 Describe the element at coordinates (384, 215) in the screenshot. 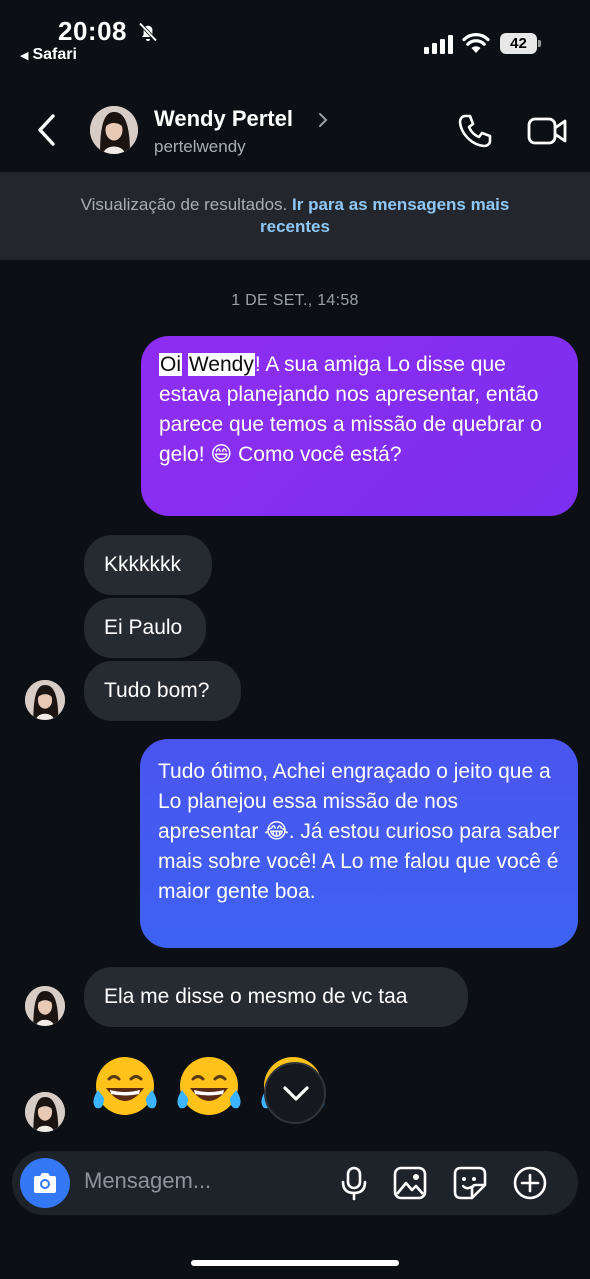

I see `jump-to-recent-link: Ir para as mensagens mais recentes` at that location.